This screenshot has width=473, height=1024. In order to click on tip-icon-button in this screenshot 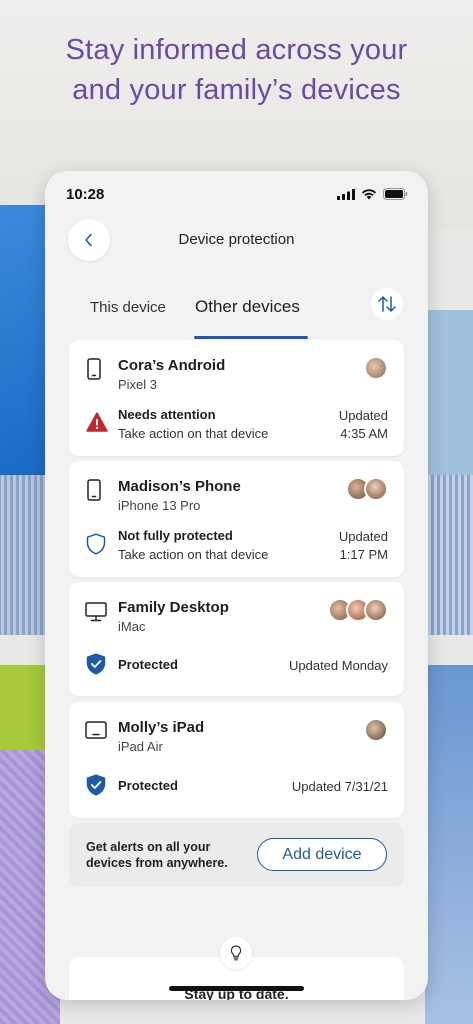, I will do `click(236, 953)`.